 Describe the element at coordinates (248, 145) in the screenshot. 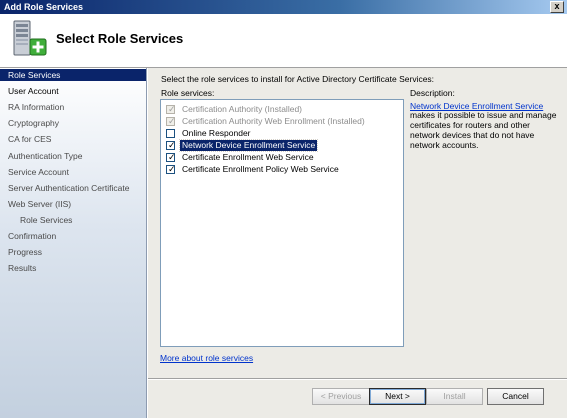

I see `role-label: Network Device Enrollment Service` at that location.